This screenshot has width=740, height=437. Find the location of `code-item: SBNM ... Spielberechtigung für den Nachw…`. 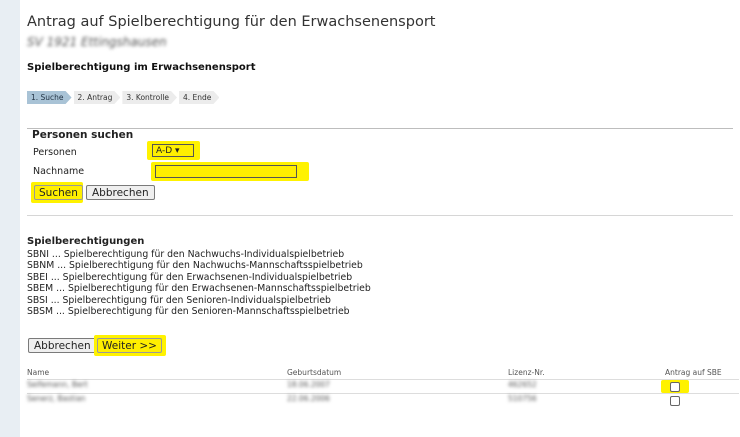

code-item: SBNM ... Spielberechtigung für den Nachw… is located at coordinates (195, 266).